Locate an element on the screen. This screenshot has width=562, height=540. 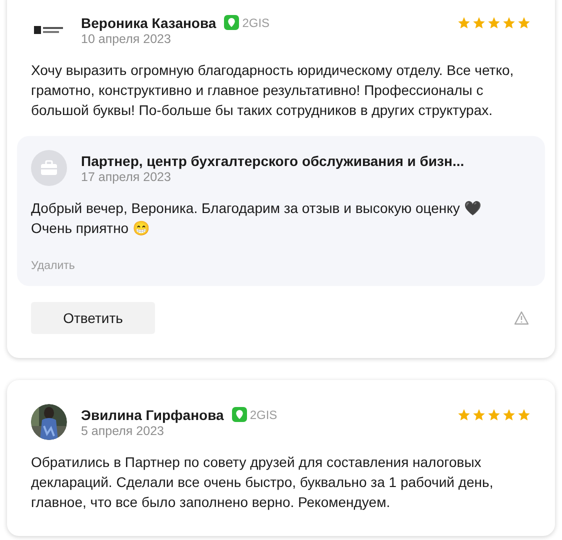
author-name: Вероника Казанова is located at coordinates (148, 22).